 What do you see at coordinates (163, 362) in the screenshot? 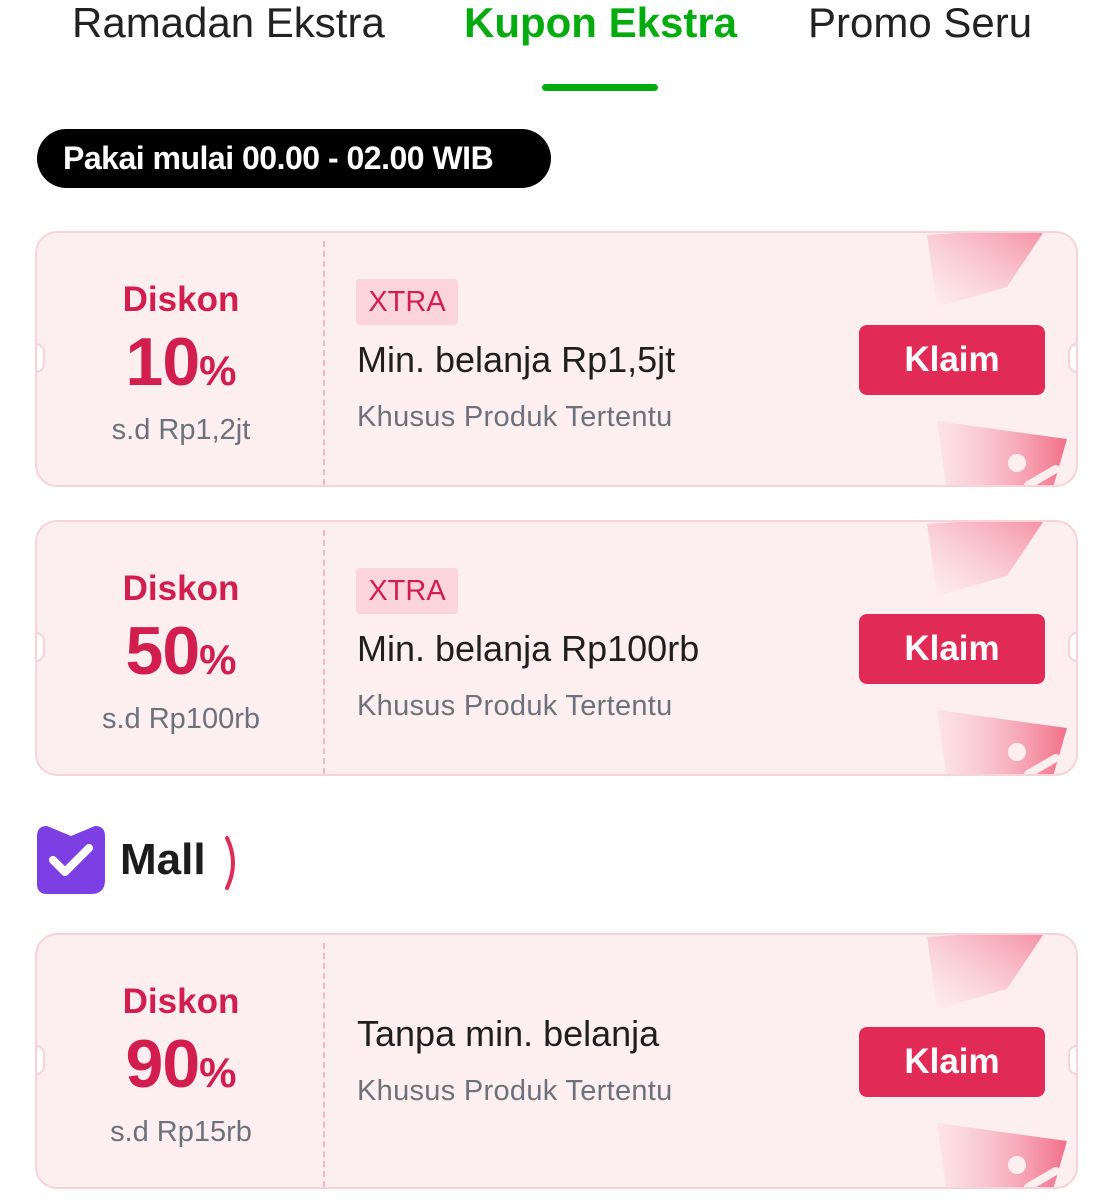
I see `percent-value: 10` at bounding box center [163, 362].